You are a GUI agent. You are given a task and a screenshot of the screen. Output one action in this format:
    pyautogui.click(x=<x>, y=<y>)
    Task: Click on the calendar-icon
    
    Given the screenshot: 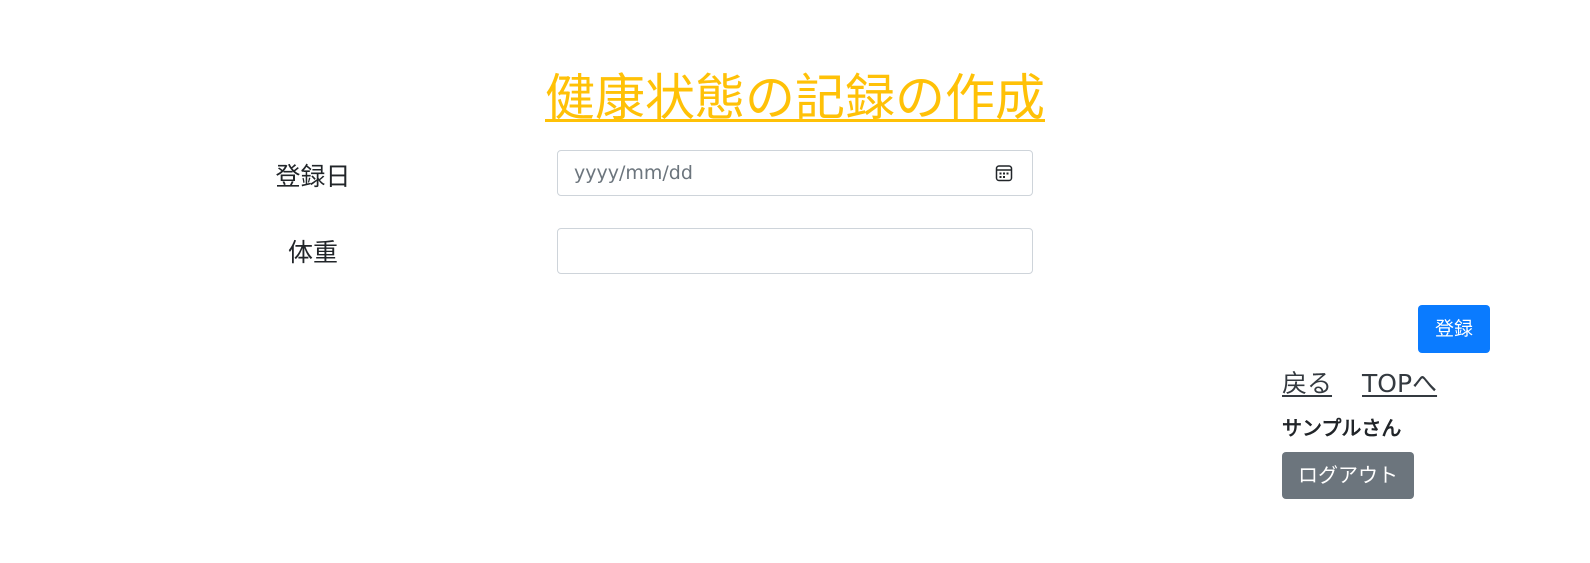 What is the action you would take?
    pyautogui.click(x=1004, y=173)
    